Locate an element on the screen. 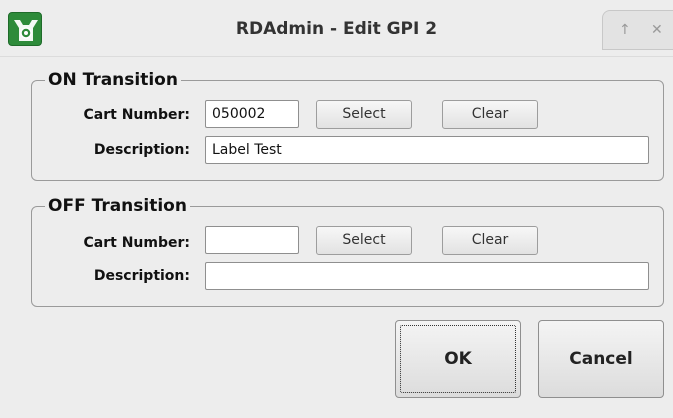 This screenshot has width=673, height=418. on-description-label: Description: is located at coordinates (141, 150).